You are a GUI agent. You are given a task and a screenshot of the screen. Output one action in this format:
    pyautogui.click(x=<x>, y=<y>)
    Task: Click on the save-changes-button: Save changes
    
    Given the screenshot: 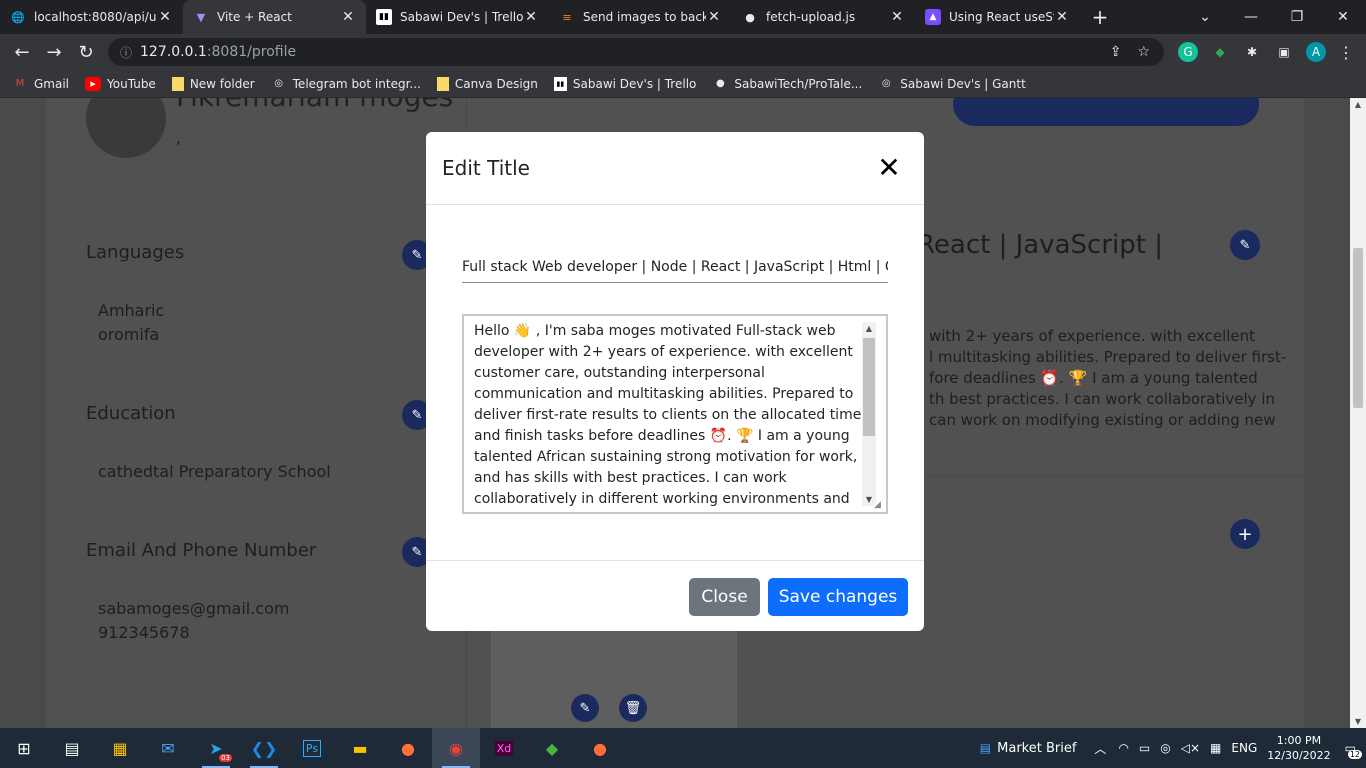 What is the action you would take?
    pyautogui.click(x=838, y=597)
    